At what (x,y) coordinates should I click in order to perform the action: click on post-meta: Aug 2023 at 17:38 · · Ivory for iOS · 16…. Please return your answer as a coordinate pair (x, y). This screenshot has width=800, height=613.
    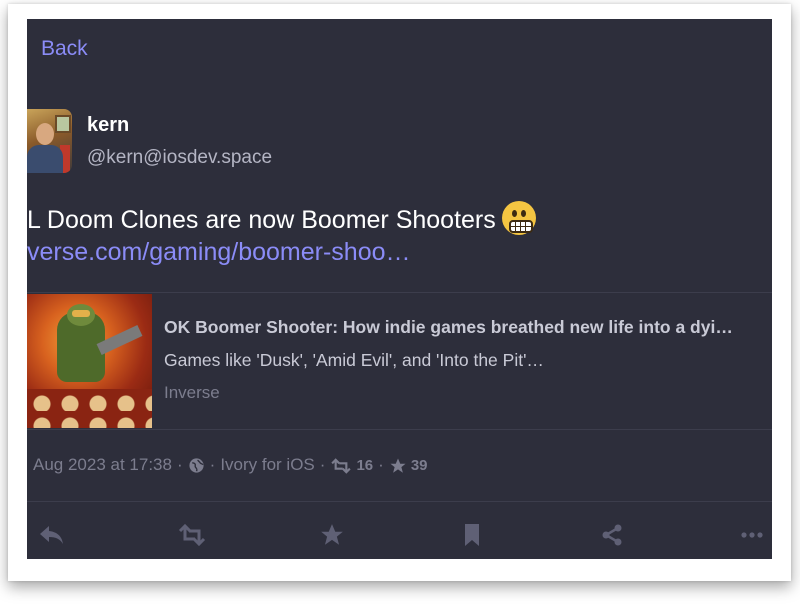
    Looking at the image, I should click on (230, 465).